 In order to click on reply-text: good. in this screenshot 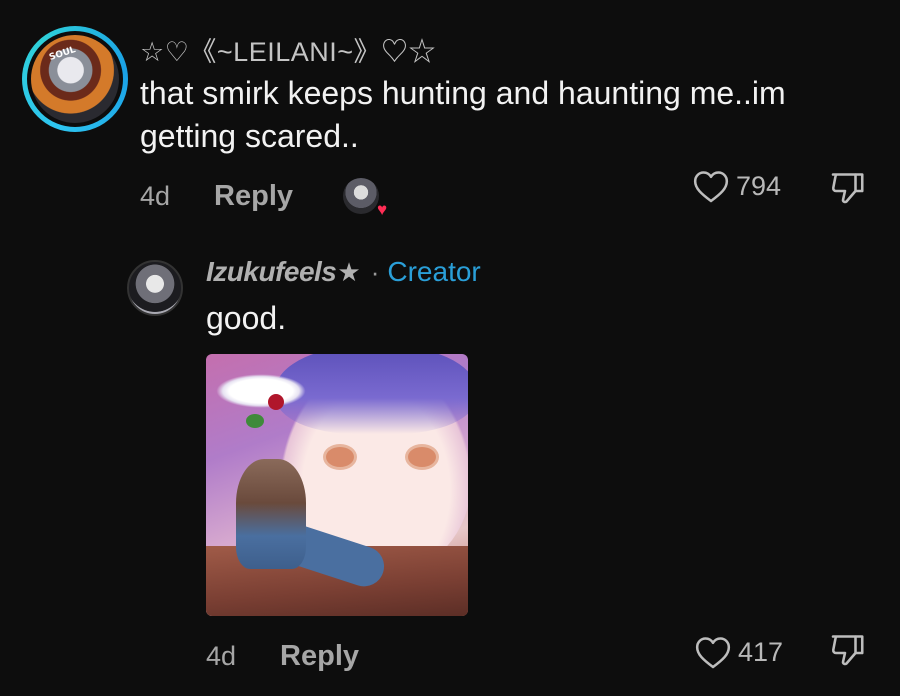, I will do `click(246, 318)`.